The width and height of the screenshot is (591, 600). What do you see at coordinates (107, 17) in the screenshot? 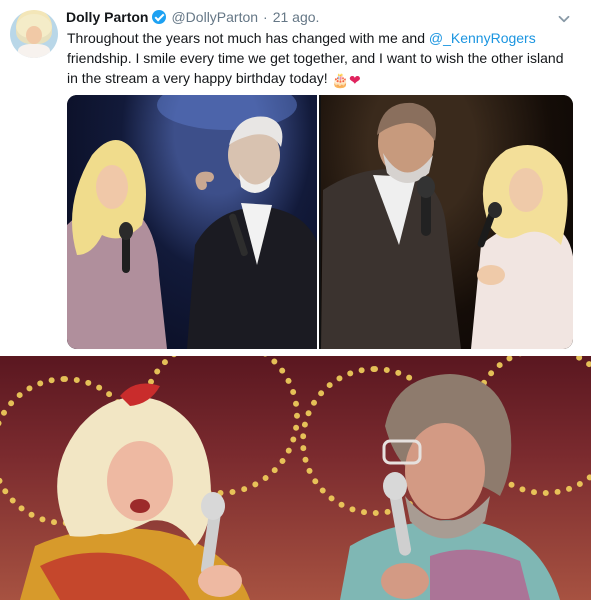
I see `author-display-name: Dolly Parton` at bounding box center [107, 17].